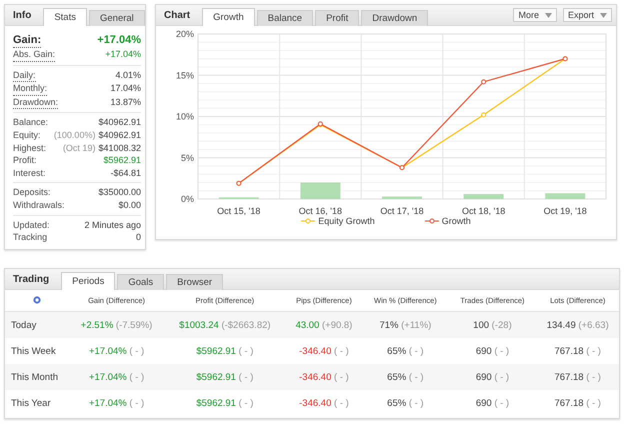  What do you see at coordinates (88, 281) in the screenshot?
I see `tab: Periods` at bounding box center [88, 281].